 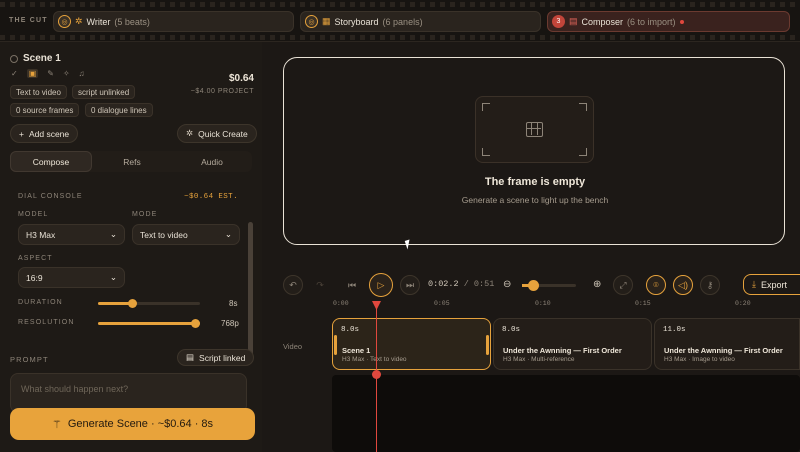 I want to click on ruler-tick: 0:00, so click(x=341, y=303).